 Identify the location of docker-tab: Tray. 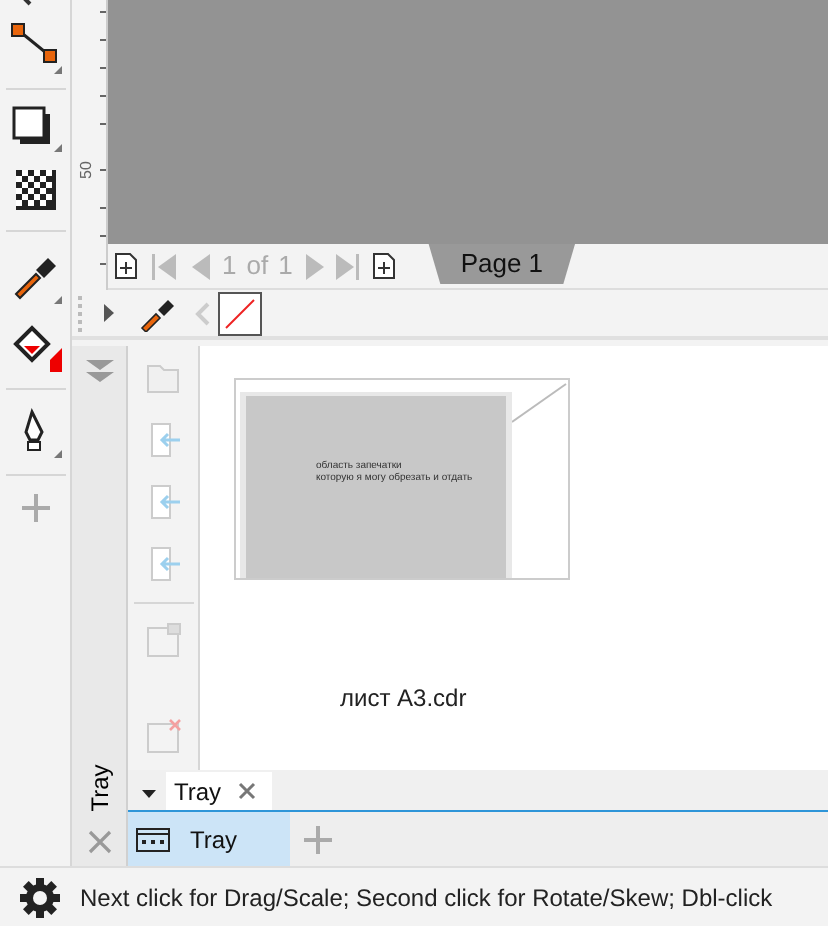
(219, 791).